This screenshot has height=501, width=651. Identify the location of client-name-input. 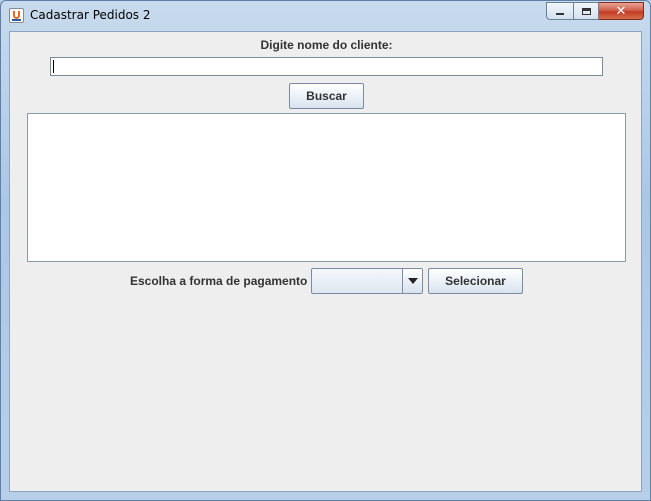
(326, 66).